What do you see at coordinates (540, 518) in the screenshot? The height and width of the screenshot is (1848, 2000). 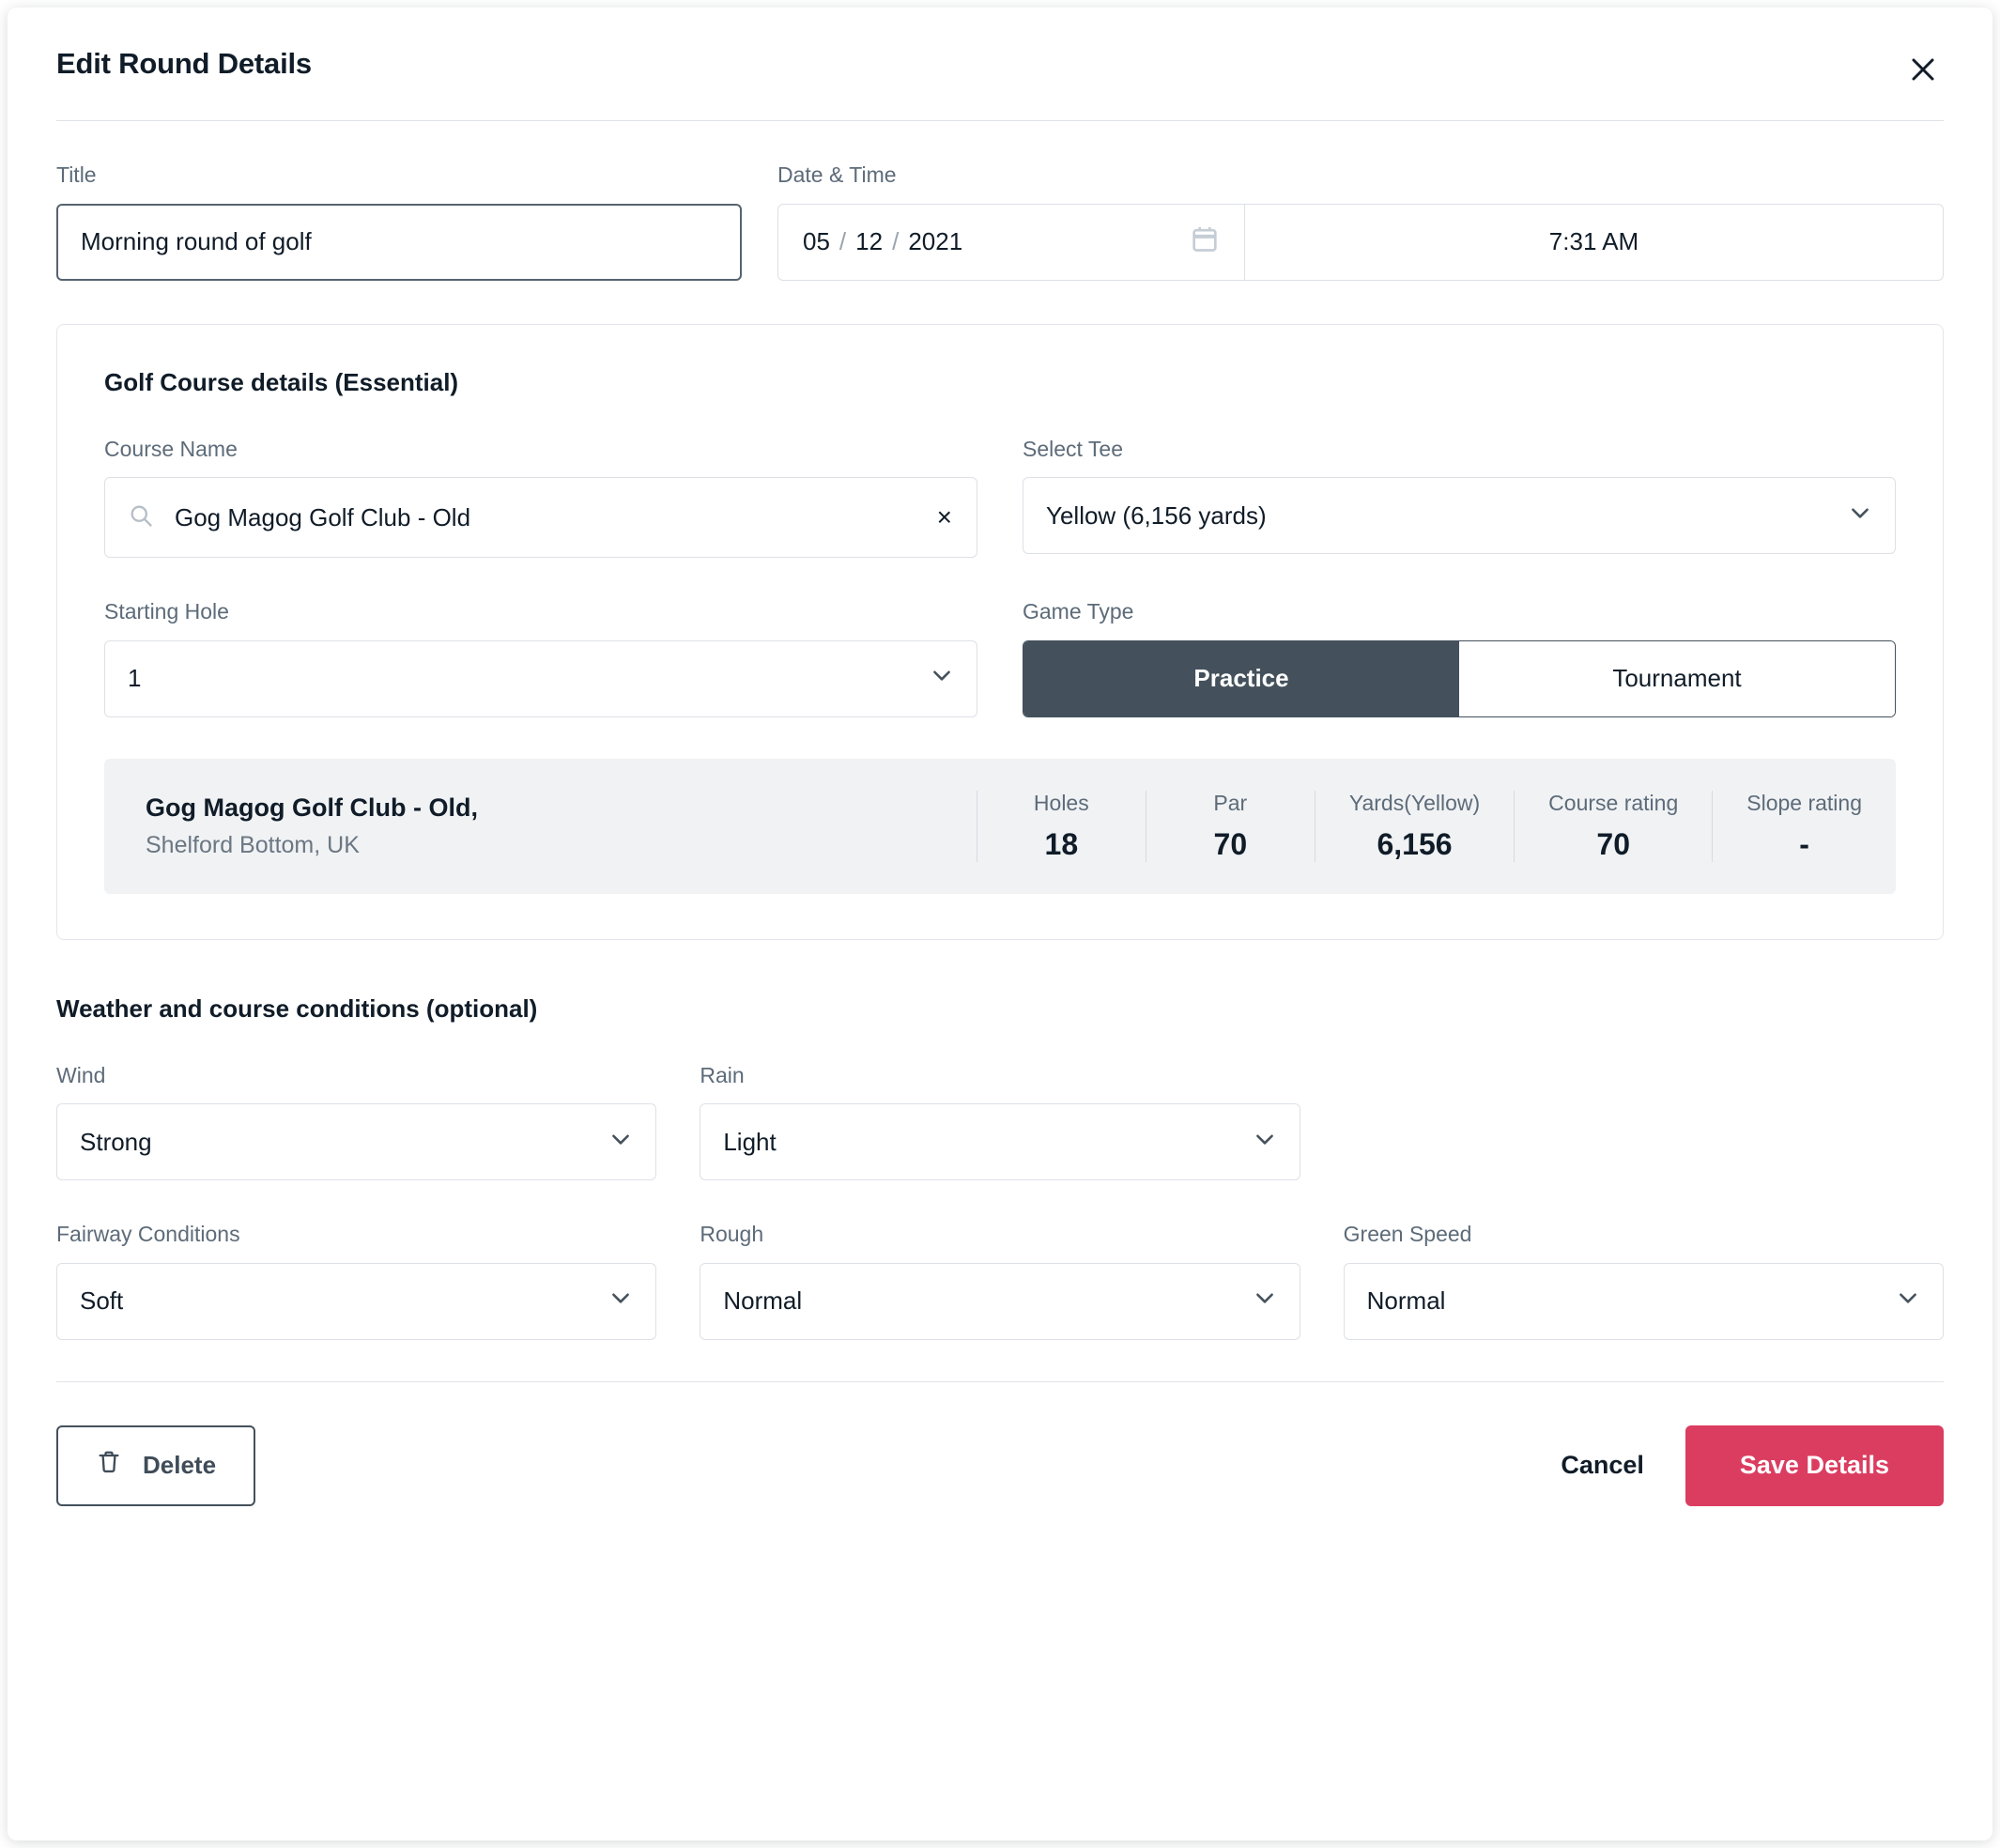 I see `course-name-input: Gog Magog Golf Club - Old ×` at bounding box center [540, 518].